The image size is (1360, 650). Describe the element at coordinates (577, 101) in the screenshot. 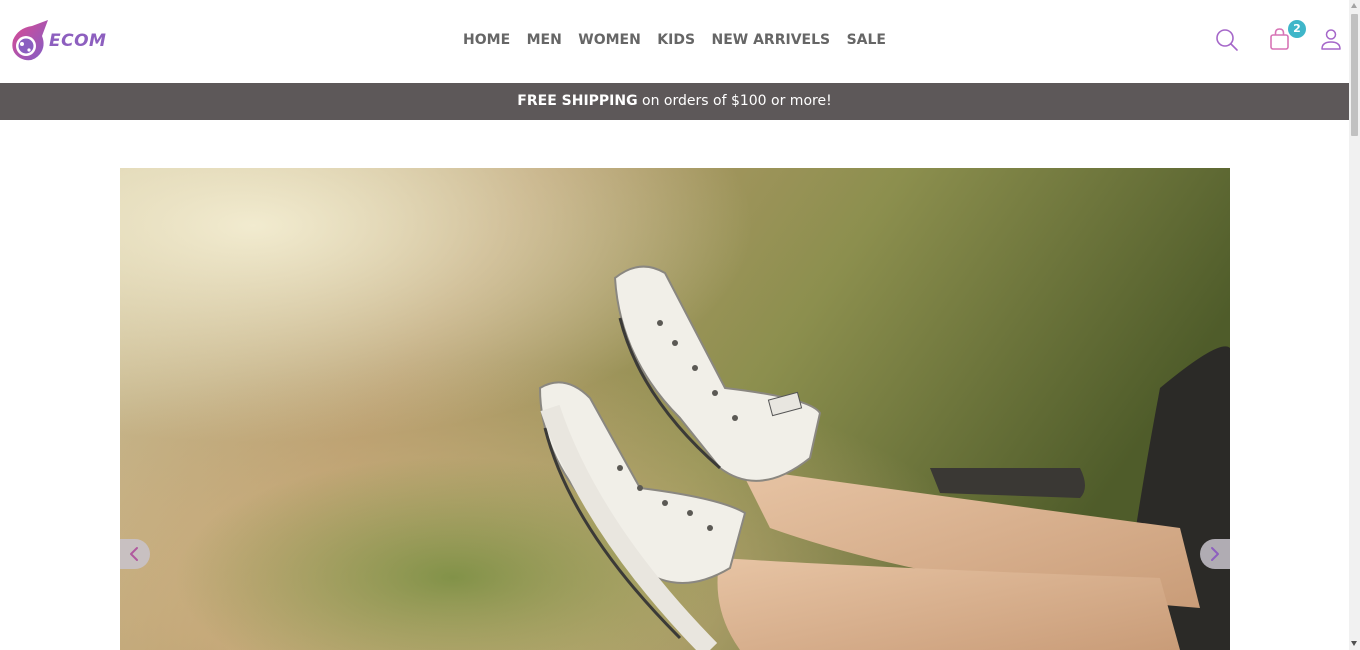

I see `promo-highlight: FREE SHIPPING` at that location.